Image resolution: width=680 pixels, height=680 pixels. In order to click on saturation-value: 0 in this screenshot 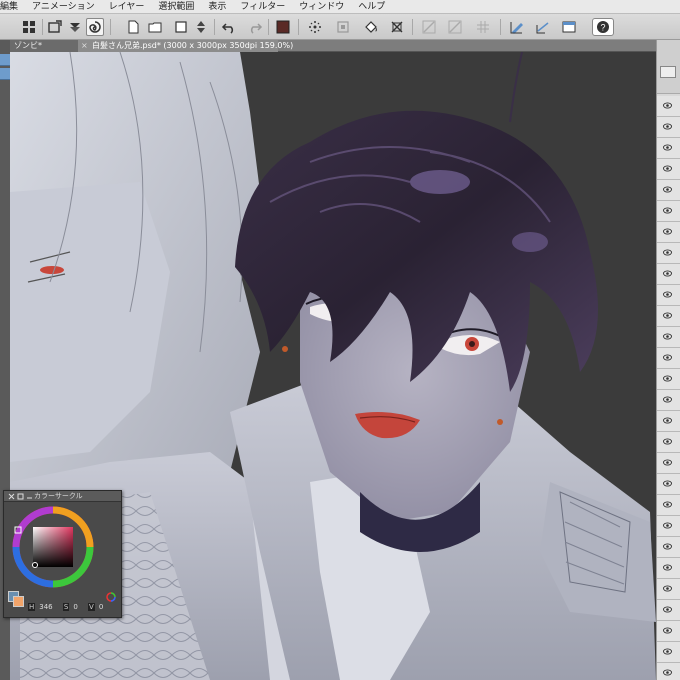, I will do `click(75, 607)`.